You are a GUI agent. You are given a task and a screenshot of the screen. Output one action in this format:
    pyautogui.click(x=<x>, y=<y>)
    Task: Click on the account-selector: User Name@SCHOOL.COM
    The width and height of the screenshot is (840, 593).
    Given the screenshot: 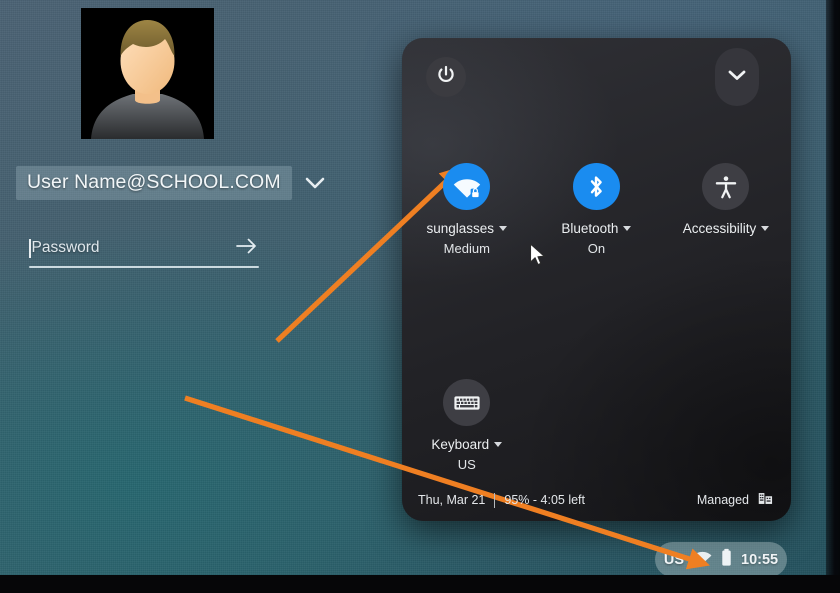 What is the action you would take?
    pyautogui.click(x=171, y=183)
    